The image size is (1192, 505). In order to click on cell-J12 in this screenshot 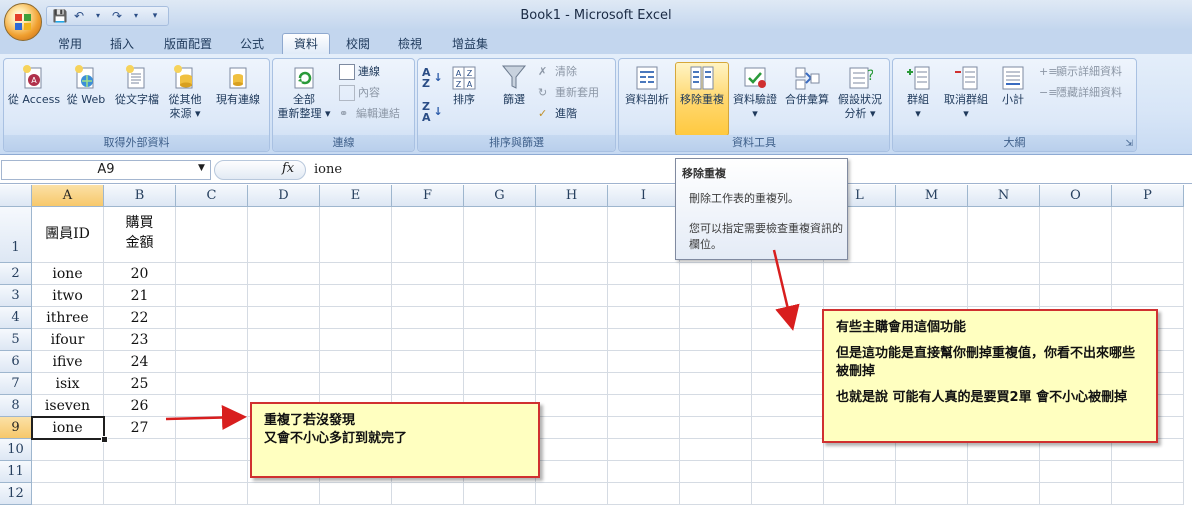, I will do `click(716, 494)`.